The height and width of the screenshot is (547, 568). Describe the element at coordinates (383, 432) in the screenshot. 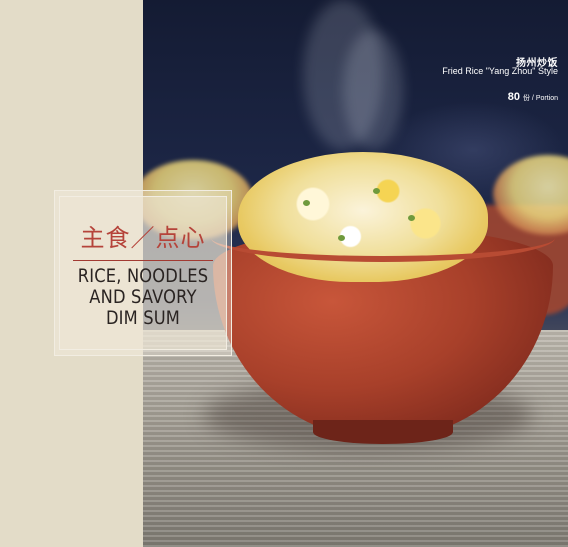

I see `bowl-foot` at that location.